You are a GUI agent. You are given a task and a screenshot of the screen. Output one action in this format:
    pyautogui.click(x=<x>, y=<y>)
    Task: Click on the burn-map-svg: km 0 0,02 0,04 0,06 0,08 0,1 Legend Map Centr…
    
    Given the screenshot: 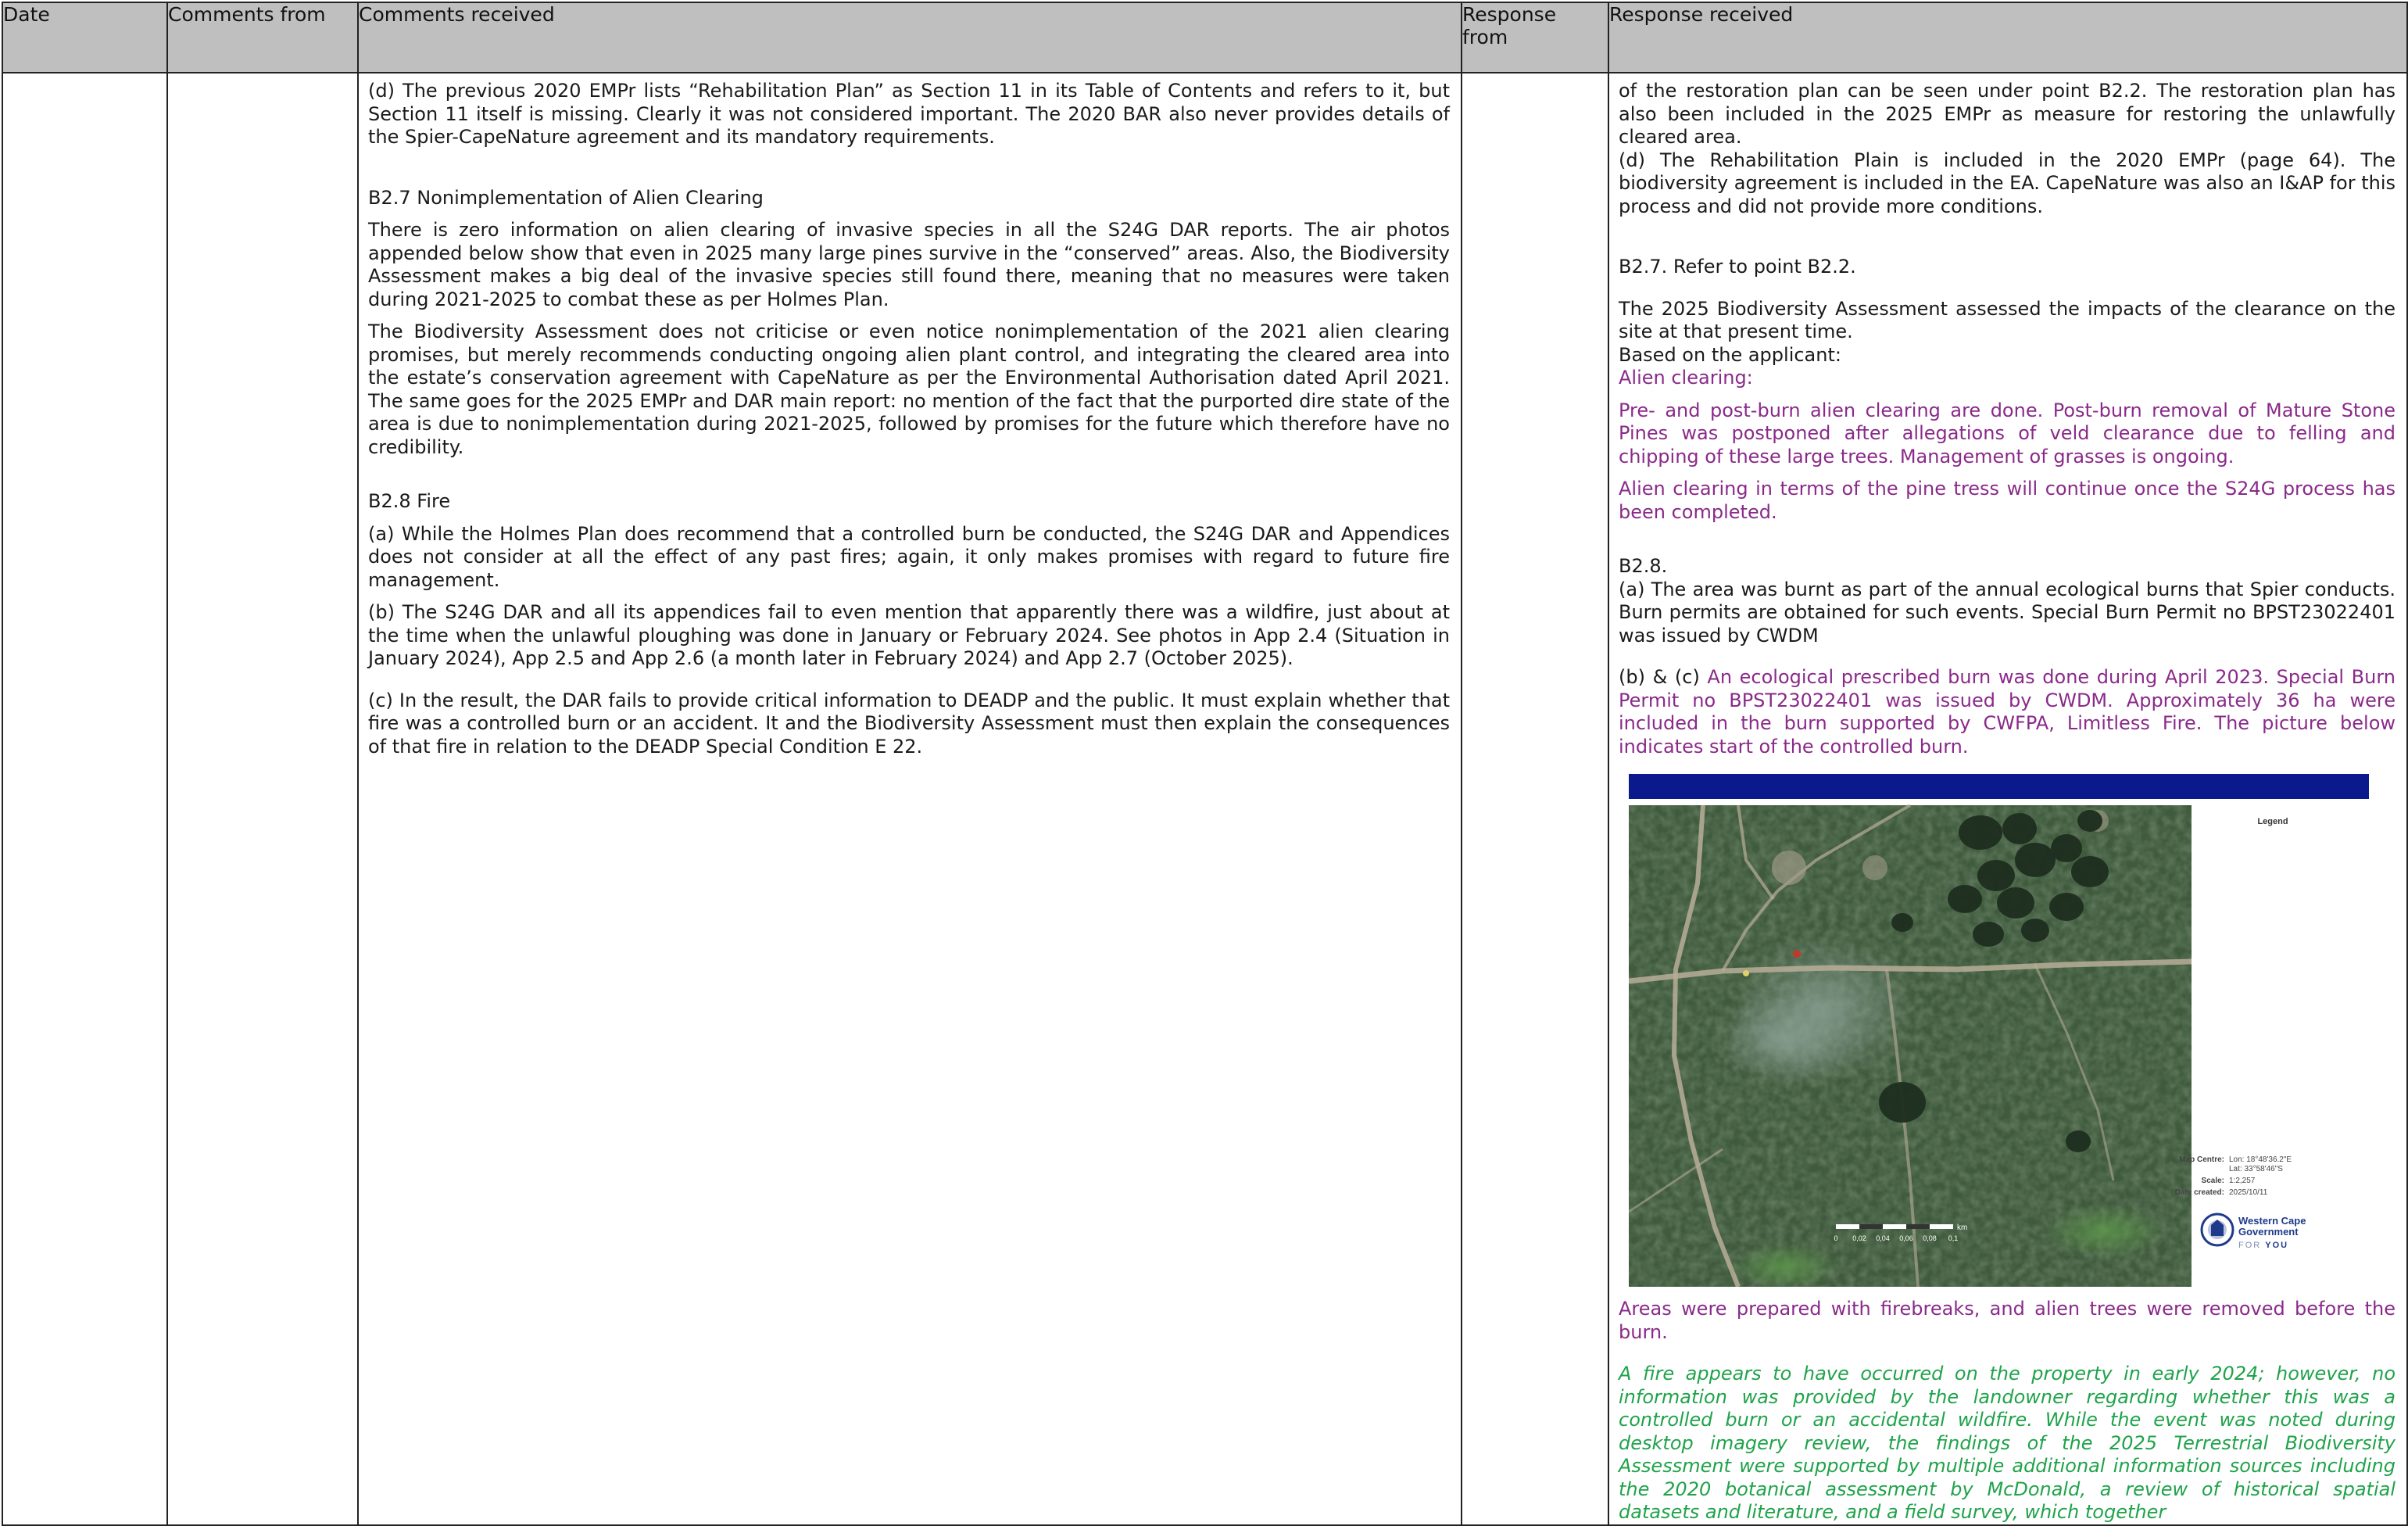 What is the action you would take?
    pyautogui.click(x=1999, y=1030)
    